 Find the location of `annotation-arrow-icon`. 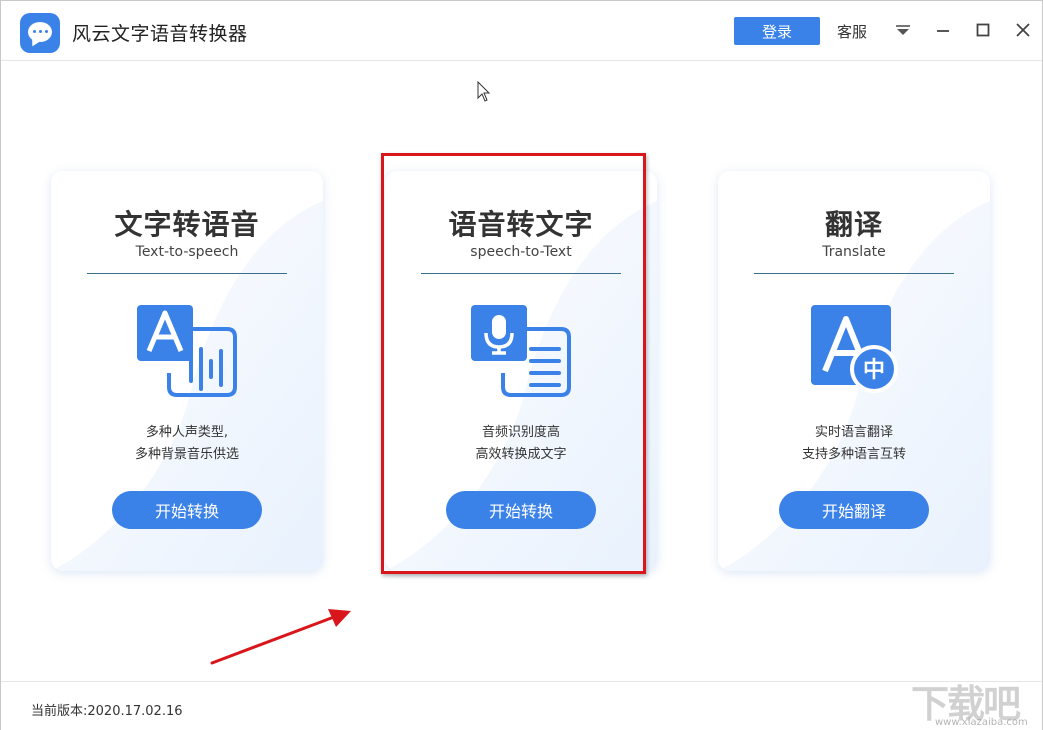

annotation-arrow-icon is located at coordinates (280, 637).